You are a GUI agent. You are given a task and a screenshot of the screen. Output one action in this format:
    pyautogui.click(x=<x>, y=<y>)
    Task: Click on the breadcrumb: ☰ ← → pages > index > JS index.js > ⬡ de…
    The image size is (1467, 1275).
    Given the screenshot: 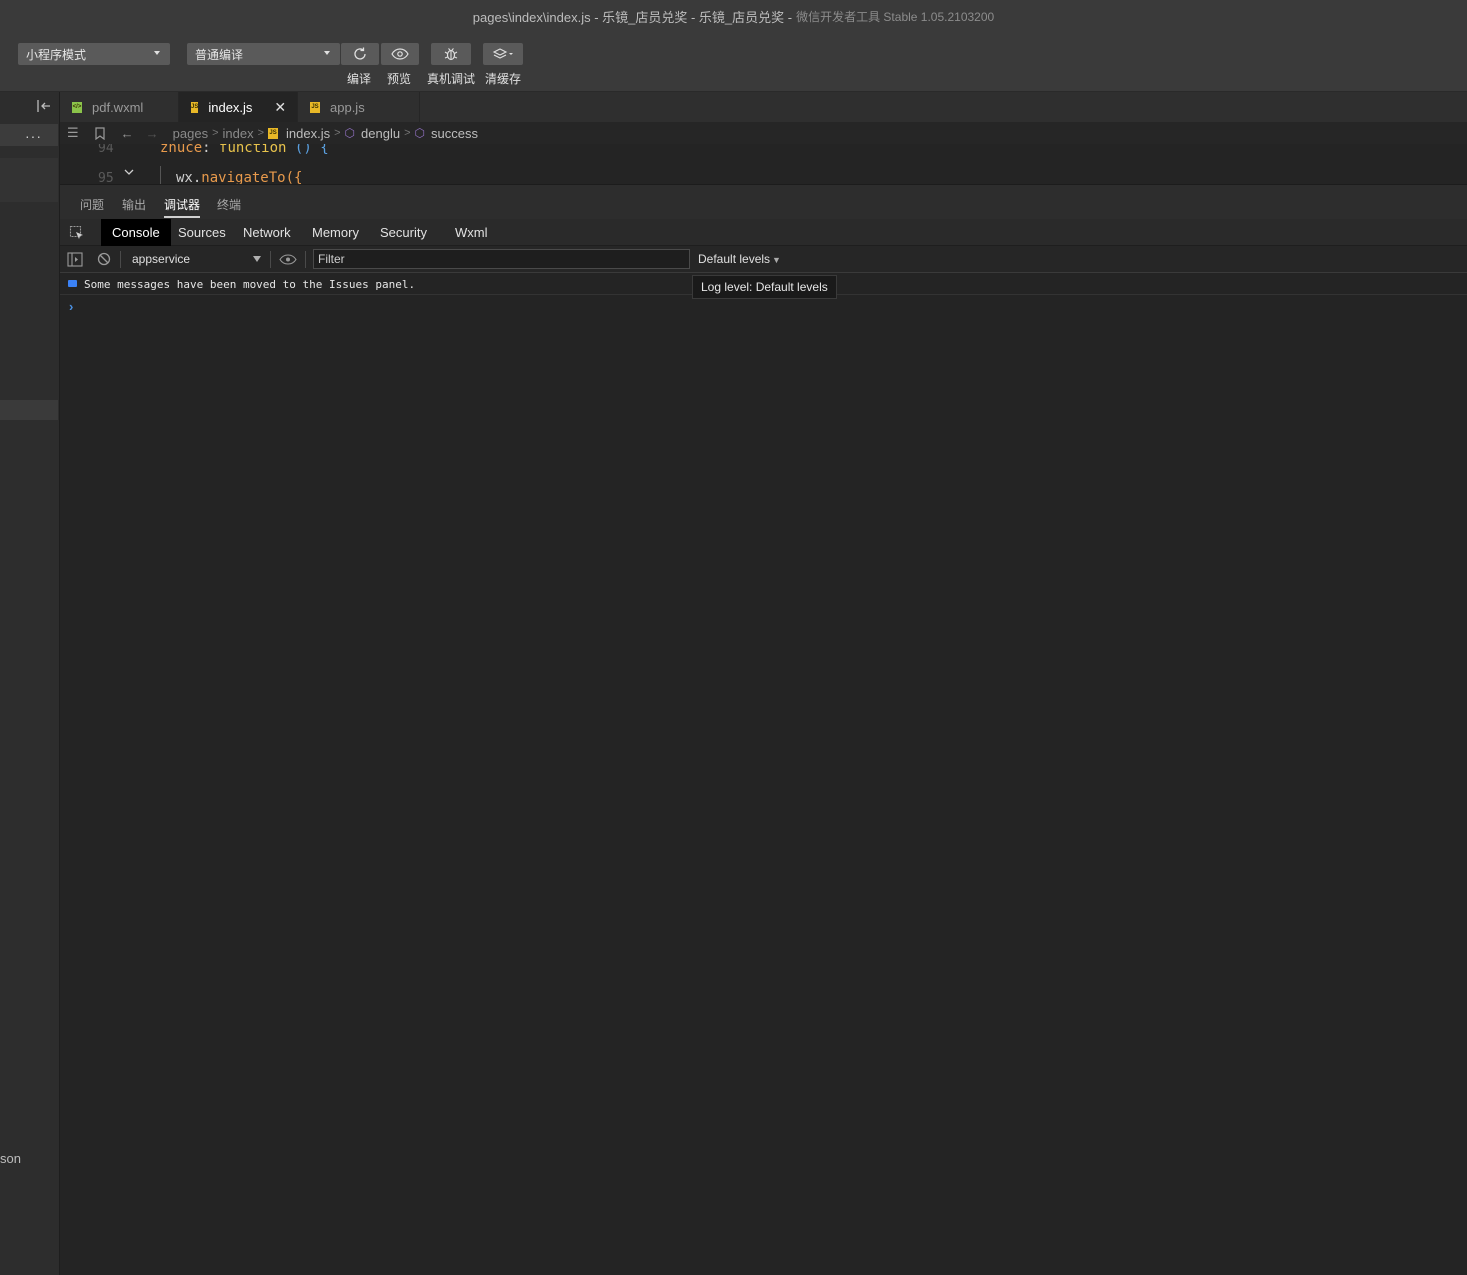 What is the action you would take?
    pyautogui.click(x=763, y=133)
    